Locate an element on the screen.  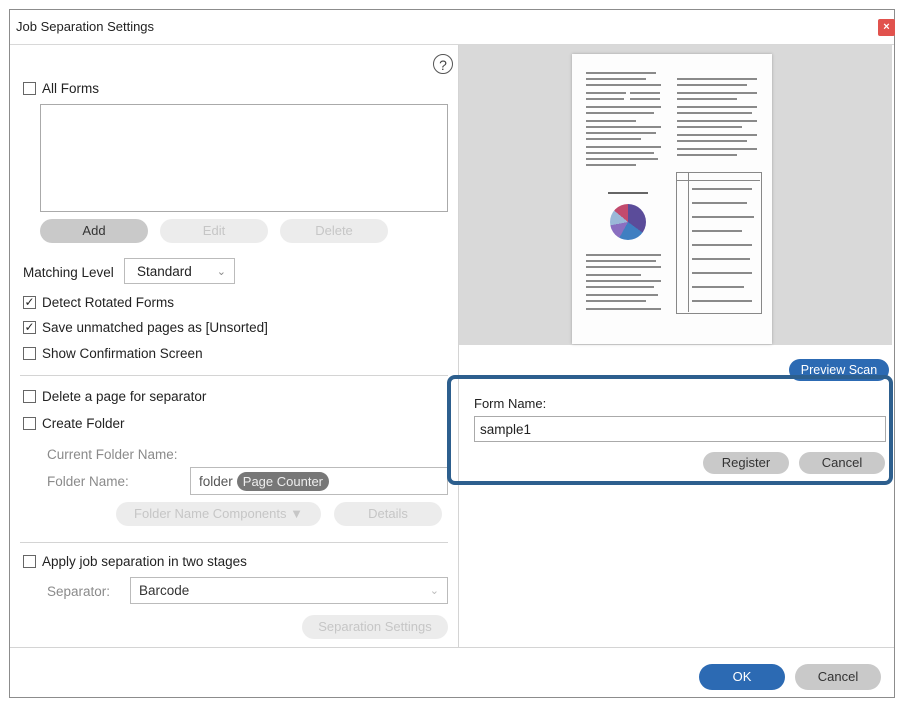
footer-divider is located at coordinates (452, 647).